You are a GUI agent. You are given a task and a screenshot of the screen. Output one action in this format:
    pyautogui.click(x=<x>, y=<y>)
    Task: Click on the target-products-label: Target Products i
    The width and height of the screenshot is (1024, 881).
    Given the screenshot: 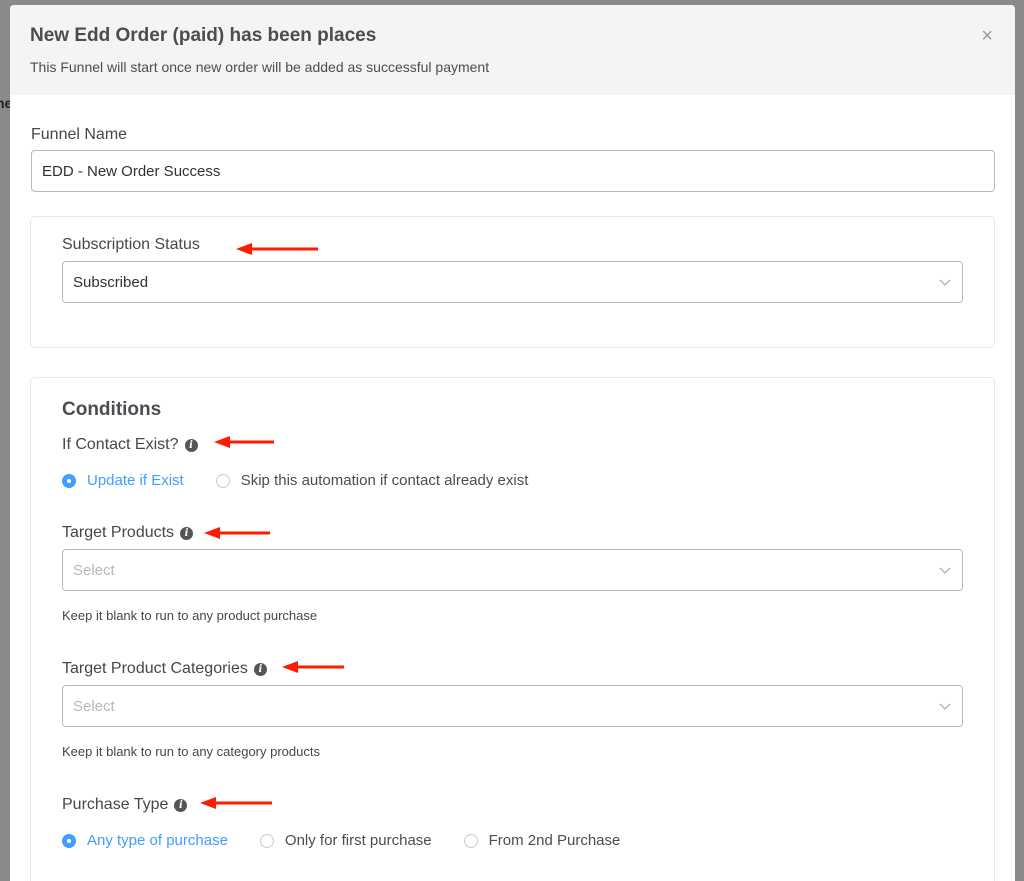 What is the action you would take?
    pyautogui.click(x=128, y=533)
    